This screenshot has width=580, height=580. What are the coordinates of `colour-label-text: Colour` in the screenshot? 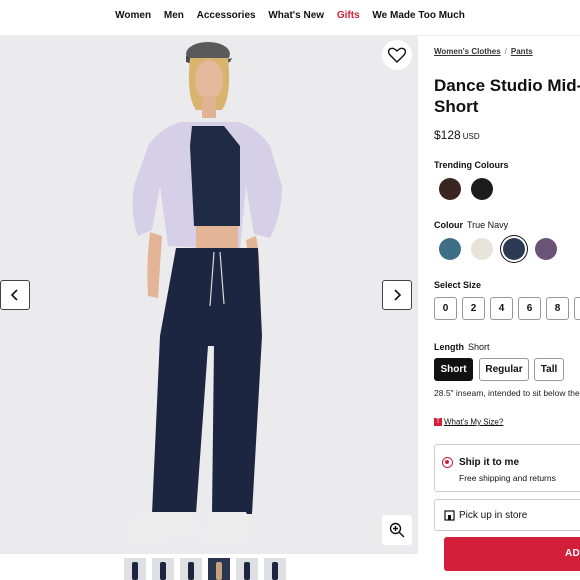 It's located at (448, 225).